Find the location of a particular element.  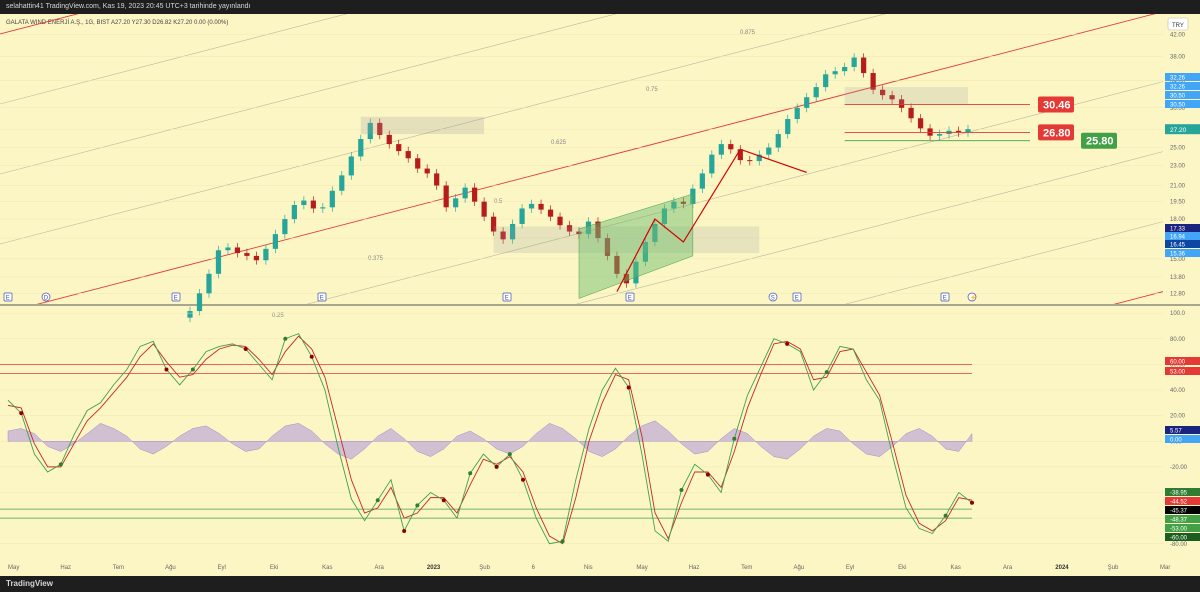

osc-tick-label: -20.00 is located at coordinates (1179, 468).